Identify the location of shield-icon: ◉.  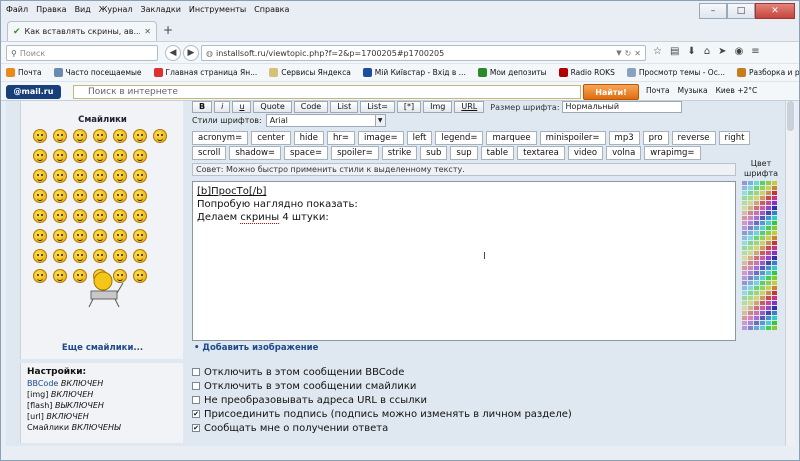
(739, 51).